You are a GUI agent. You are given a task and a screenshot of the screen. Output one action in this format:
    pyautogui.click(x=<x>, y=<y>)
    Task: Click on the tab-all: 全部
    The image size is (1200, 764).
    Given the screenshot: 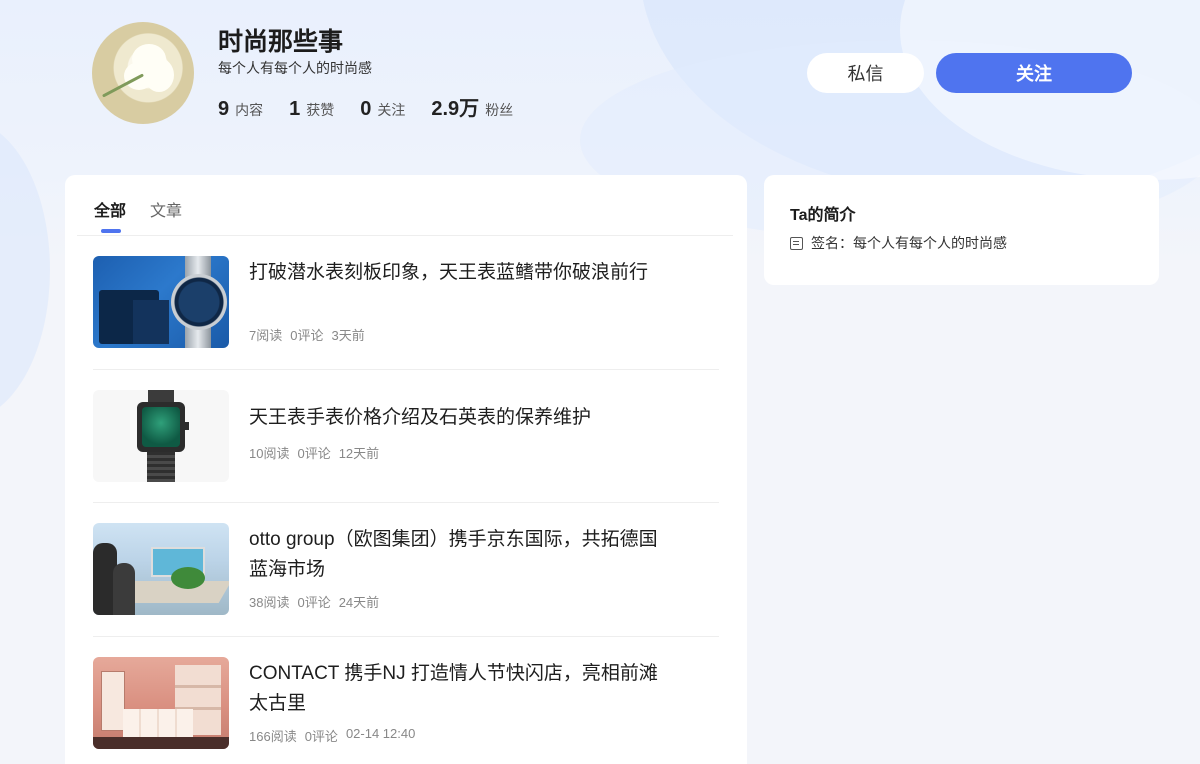 What is the action you would take?
    pyautogui.click(x=110, y=215)
    